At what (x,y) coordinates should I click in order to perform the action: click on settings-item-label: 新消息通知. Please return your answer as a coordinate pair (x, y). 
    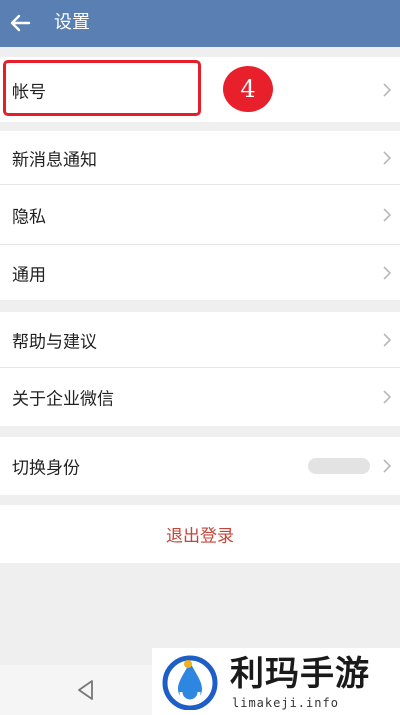
    Looking at the image, I should click on (54, 160).